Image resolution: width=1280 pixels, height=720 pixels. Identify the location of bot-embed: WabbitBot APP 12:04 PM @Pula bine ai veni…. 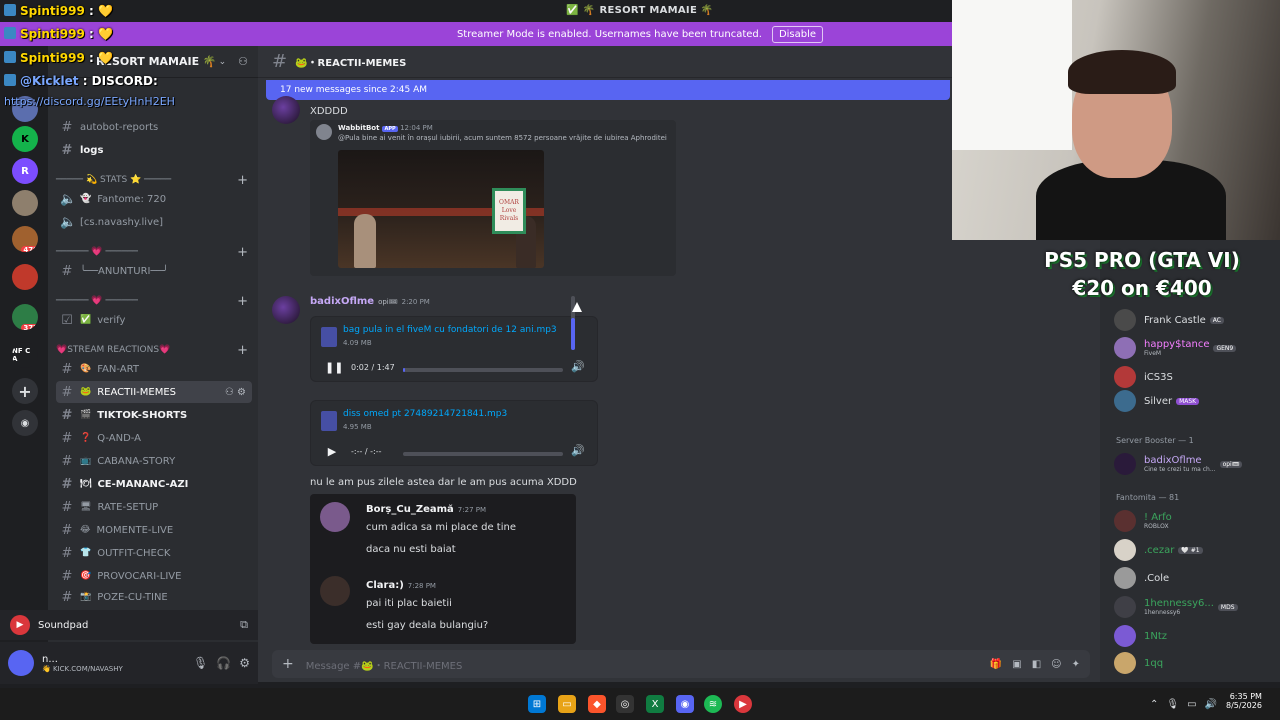
(493, 198).